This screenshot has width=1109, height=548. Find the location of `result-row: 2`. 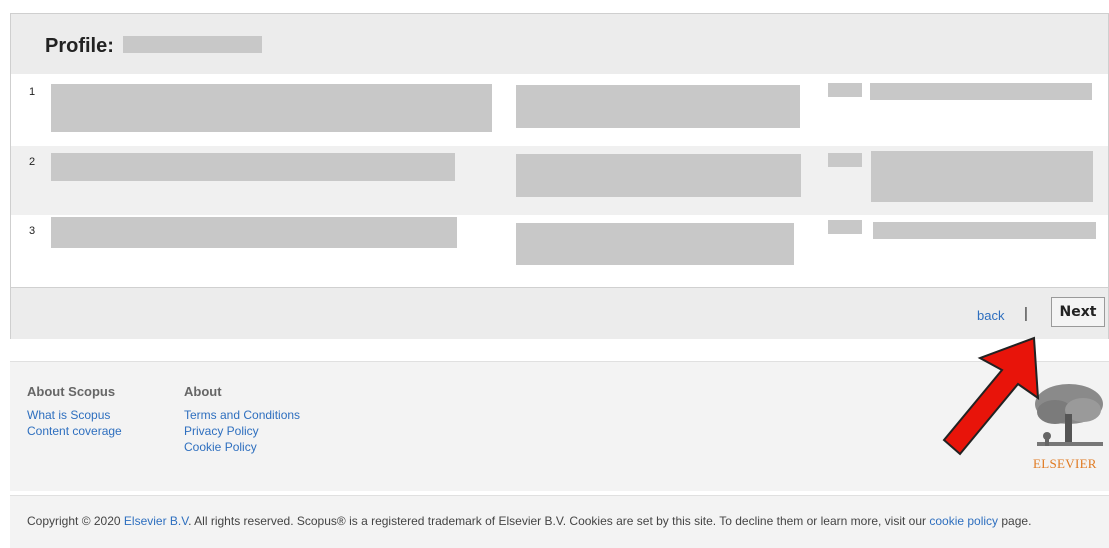

result-row: 2 is located at coordinates (559, 180).